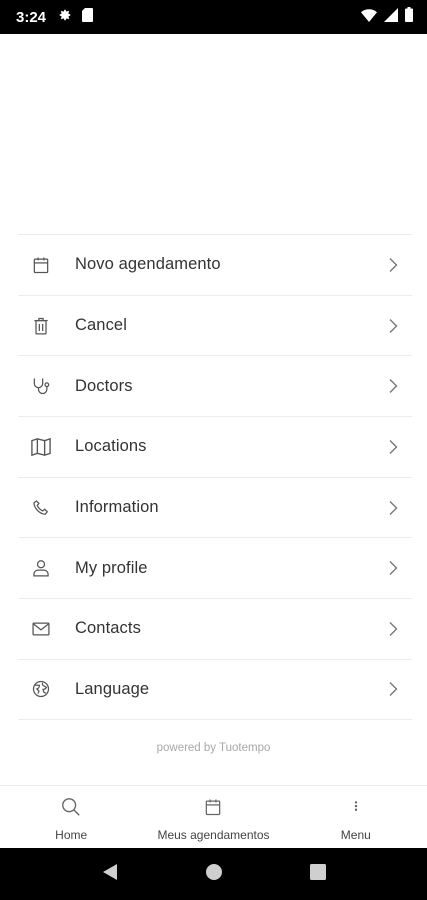 This screenshot has height=900, width=427. I want to click on menu-item-label: Language, so click(112, 688).